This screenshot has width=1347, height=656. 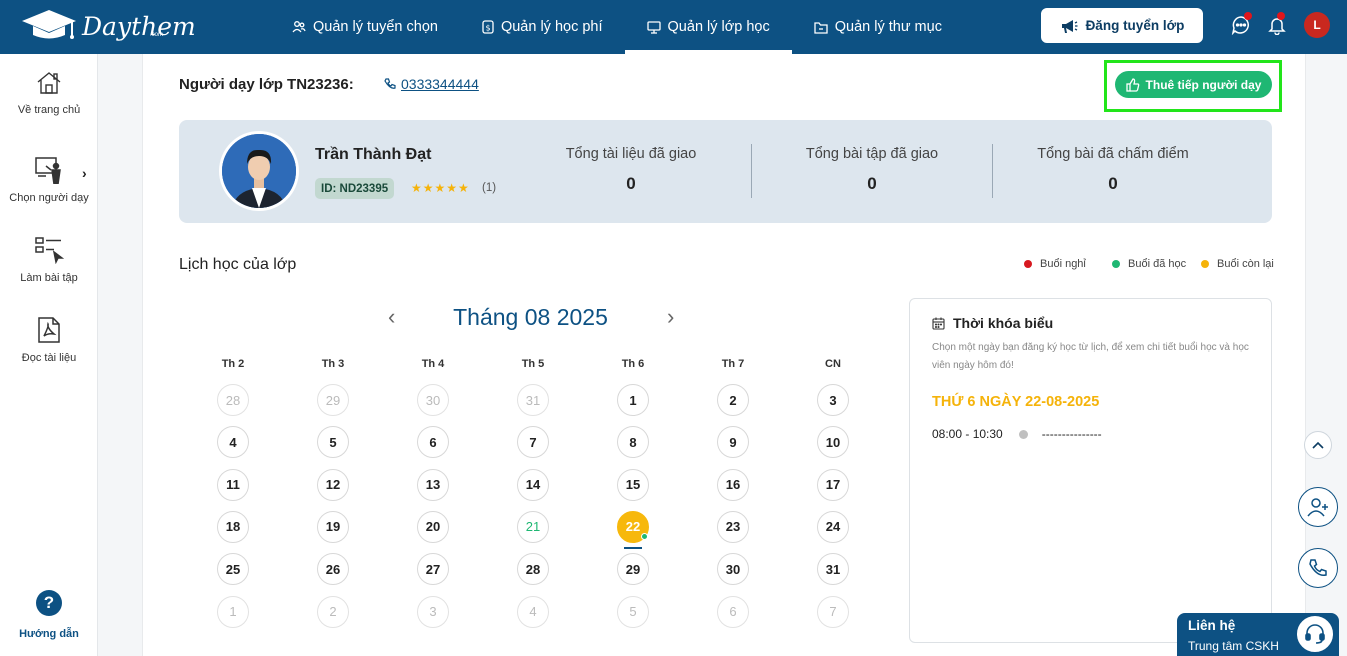 I want to click on contact-title: Liên hệ, so click(x=1212, y=625).